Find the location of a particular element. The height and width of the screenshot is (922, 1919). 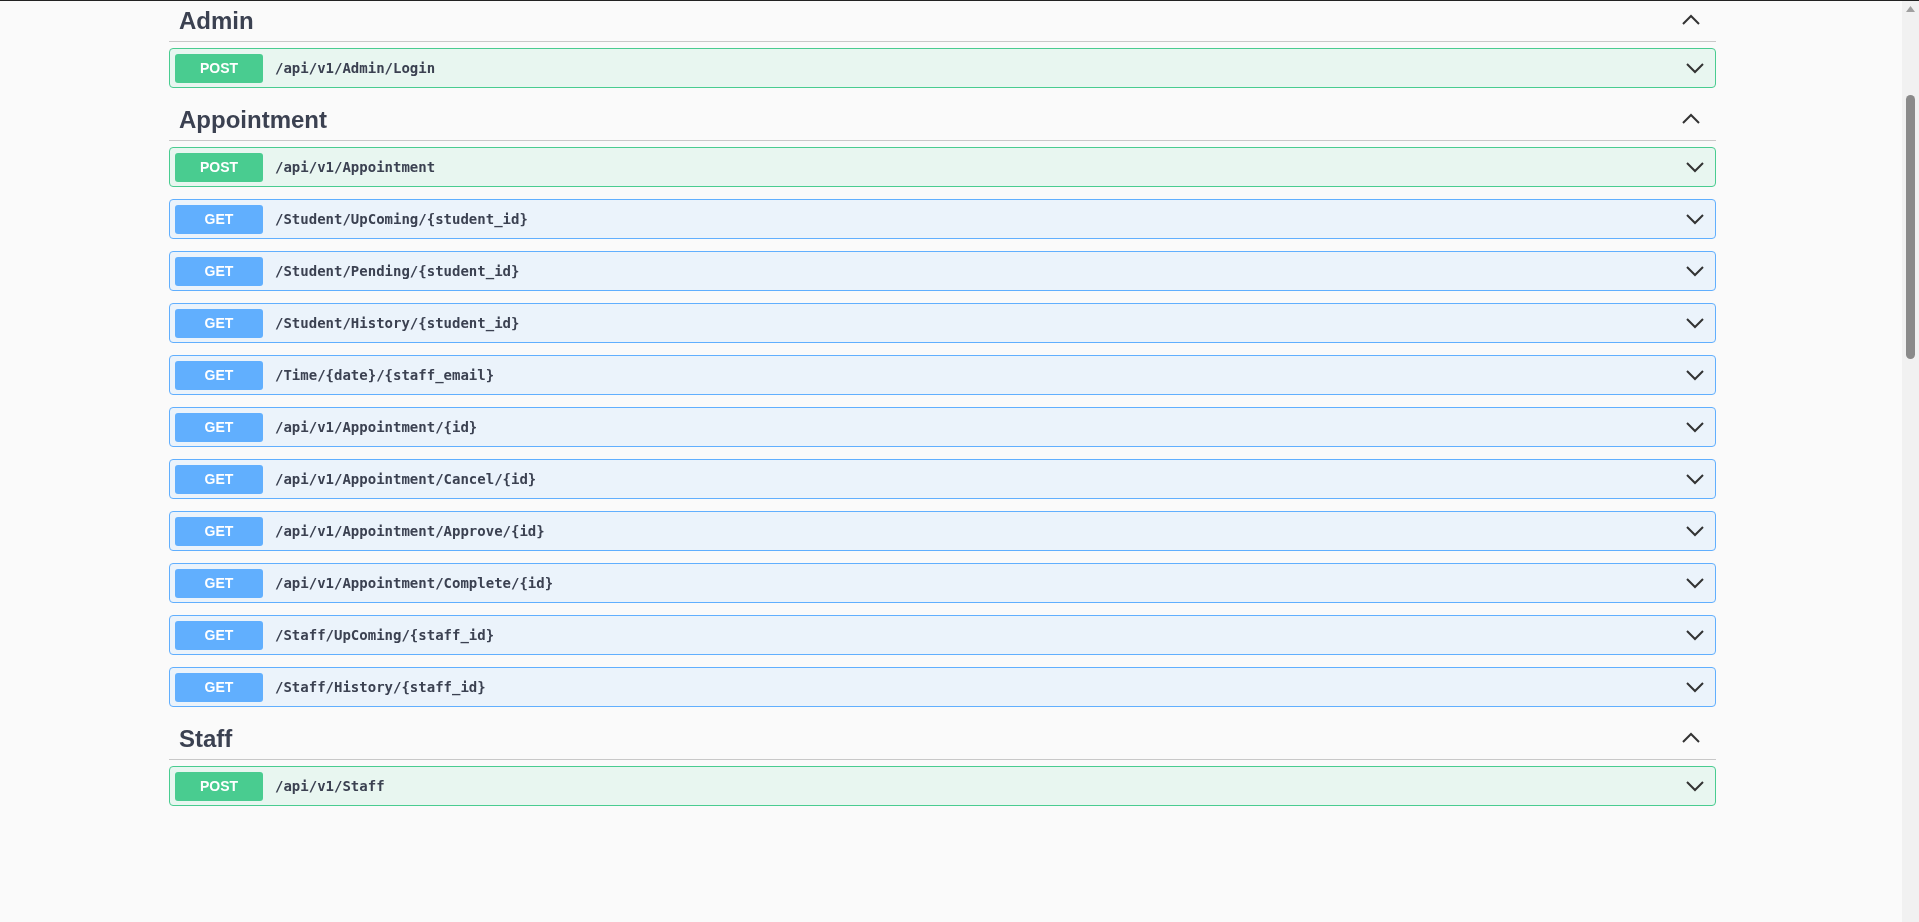

endpoint-path: /Student/Pending/{student_id} is located at coordinates (398, 271).